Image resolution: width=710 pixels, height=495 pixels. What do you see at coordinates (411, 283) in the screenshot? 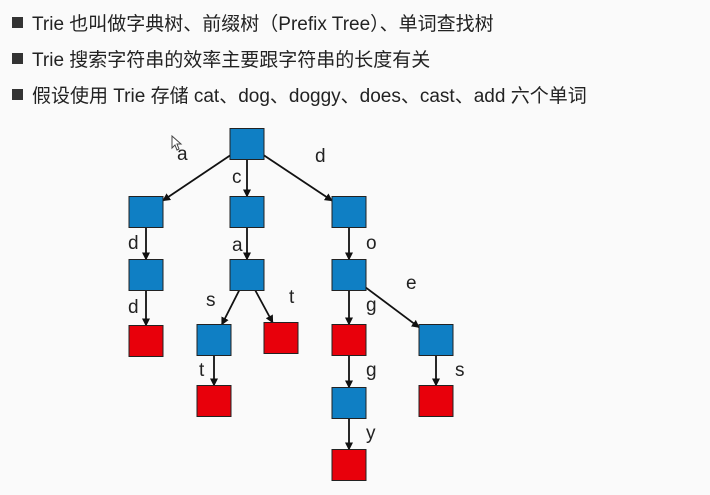
I see `trie-edge-label: e` at bounding box center [411, 283].